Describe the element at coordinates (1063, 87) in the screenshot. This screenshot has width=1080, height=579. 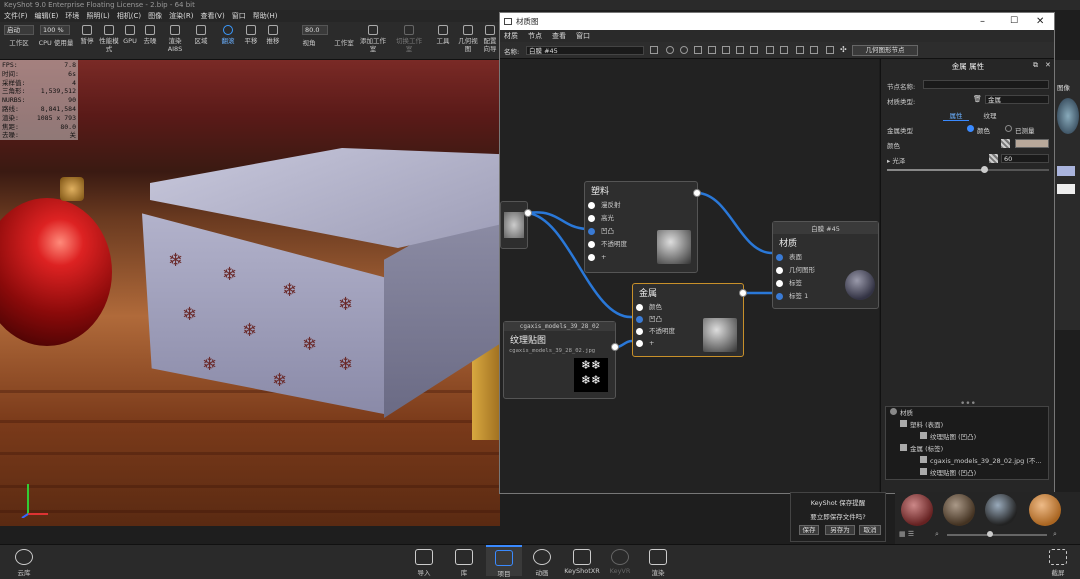
I see `image-tab: 图像` at that location.